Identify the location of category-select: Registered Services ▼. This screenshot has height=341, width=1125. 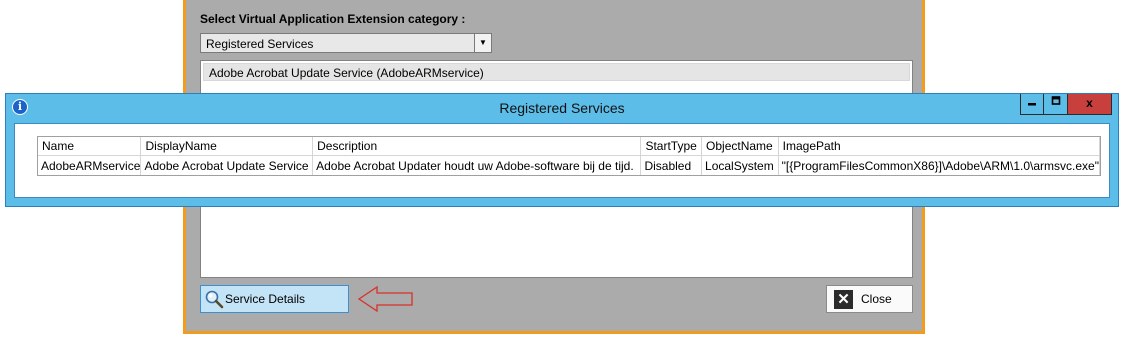
(346, 43).